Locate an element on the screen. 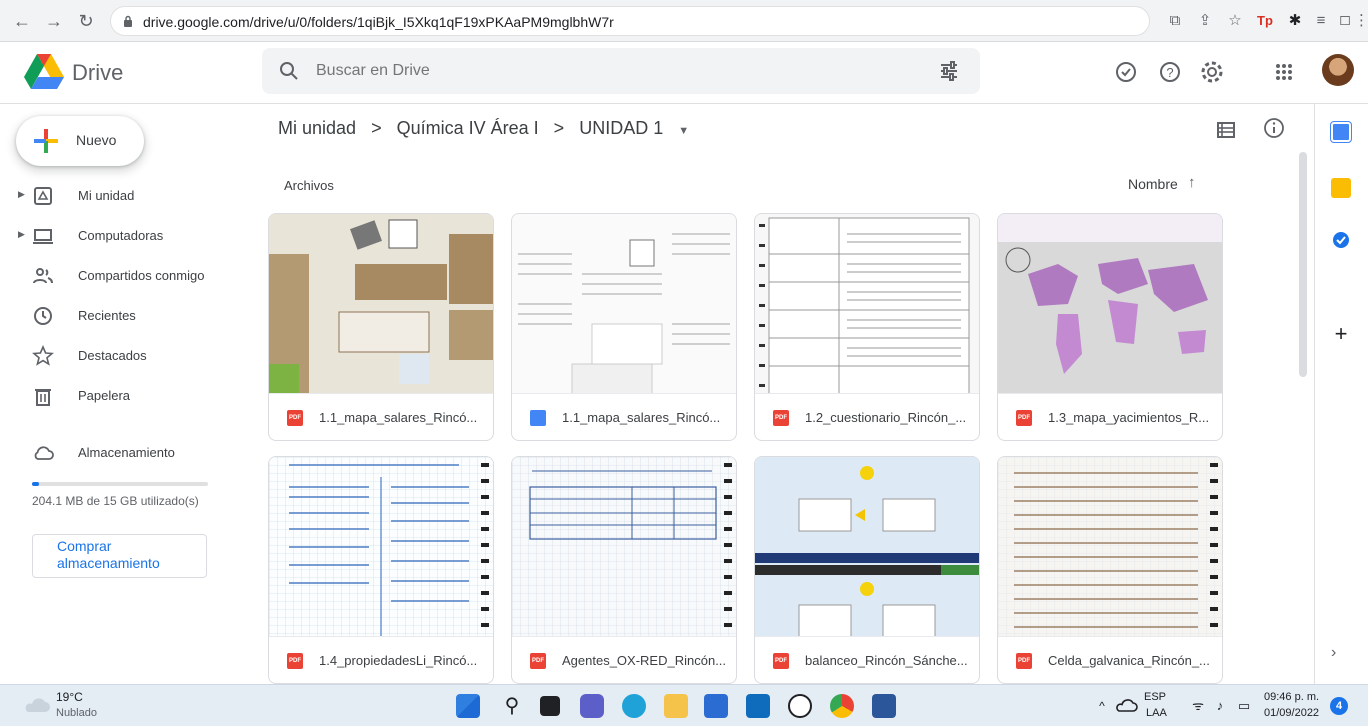  notification-badge: 4 is located at coordinates (1339, 706).